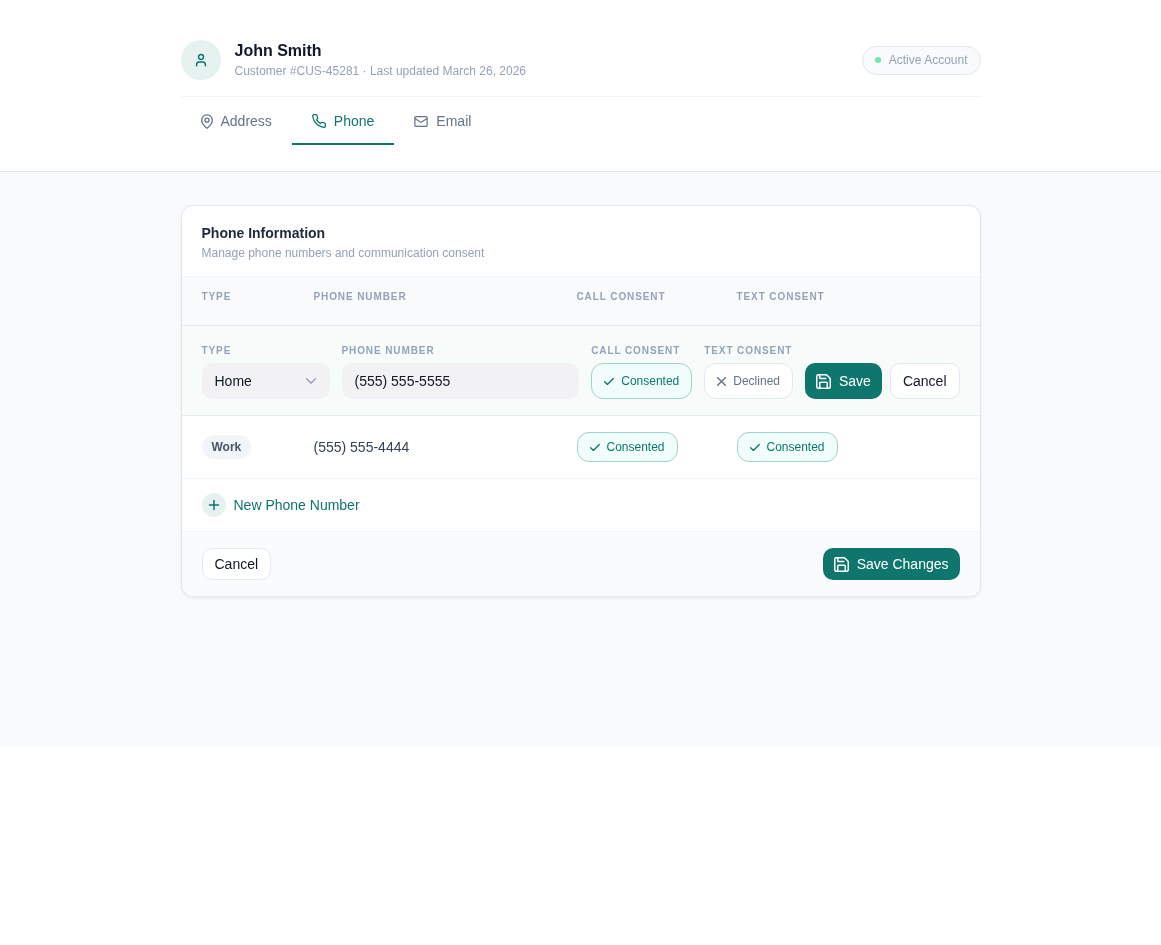 The height and width of the screenshot is (945, 1161). I want to click on card-title: Phone Information, so click(264, 233).